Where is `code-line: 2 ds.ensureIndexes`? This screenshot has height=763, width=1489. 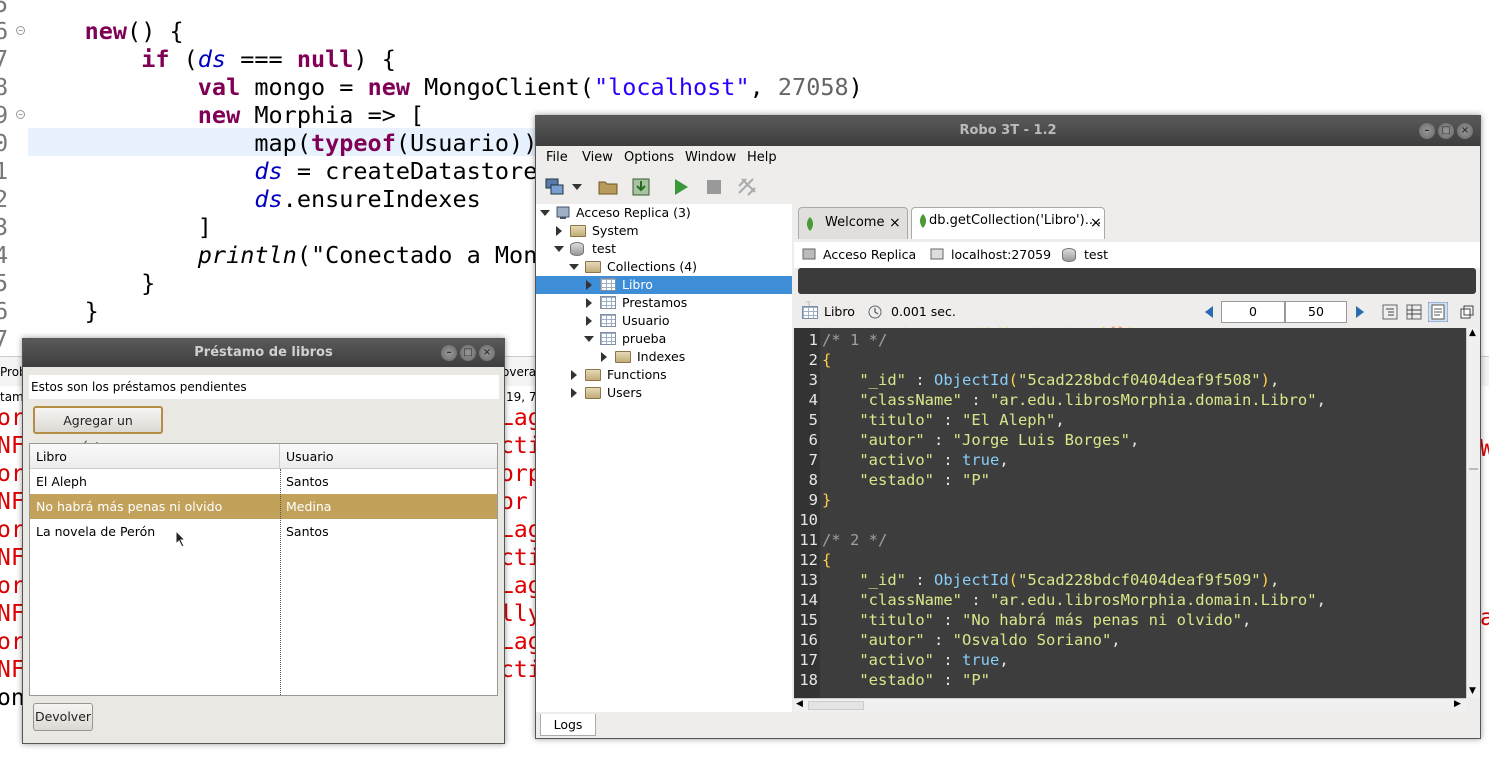
code-line: 2 ds.ensureIndexes is located at coordinates (270, 199).